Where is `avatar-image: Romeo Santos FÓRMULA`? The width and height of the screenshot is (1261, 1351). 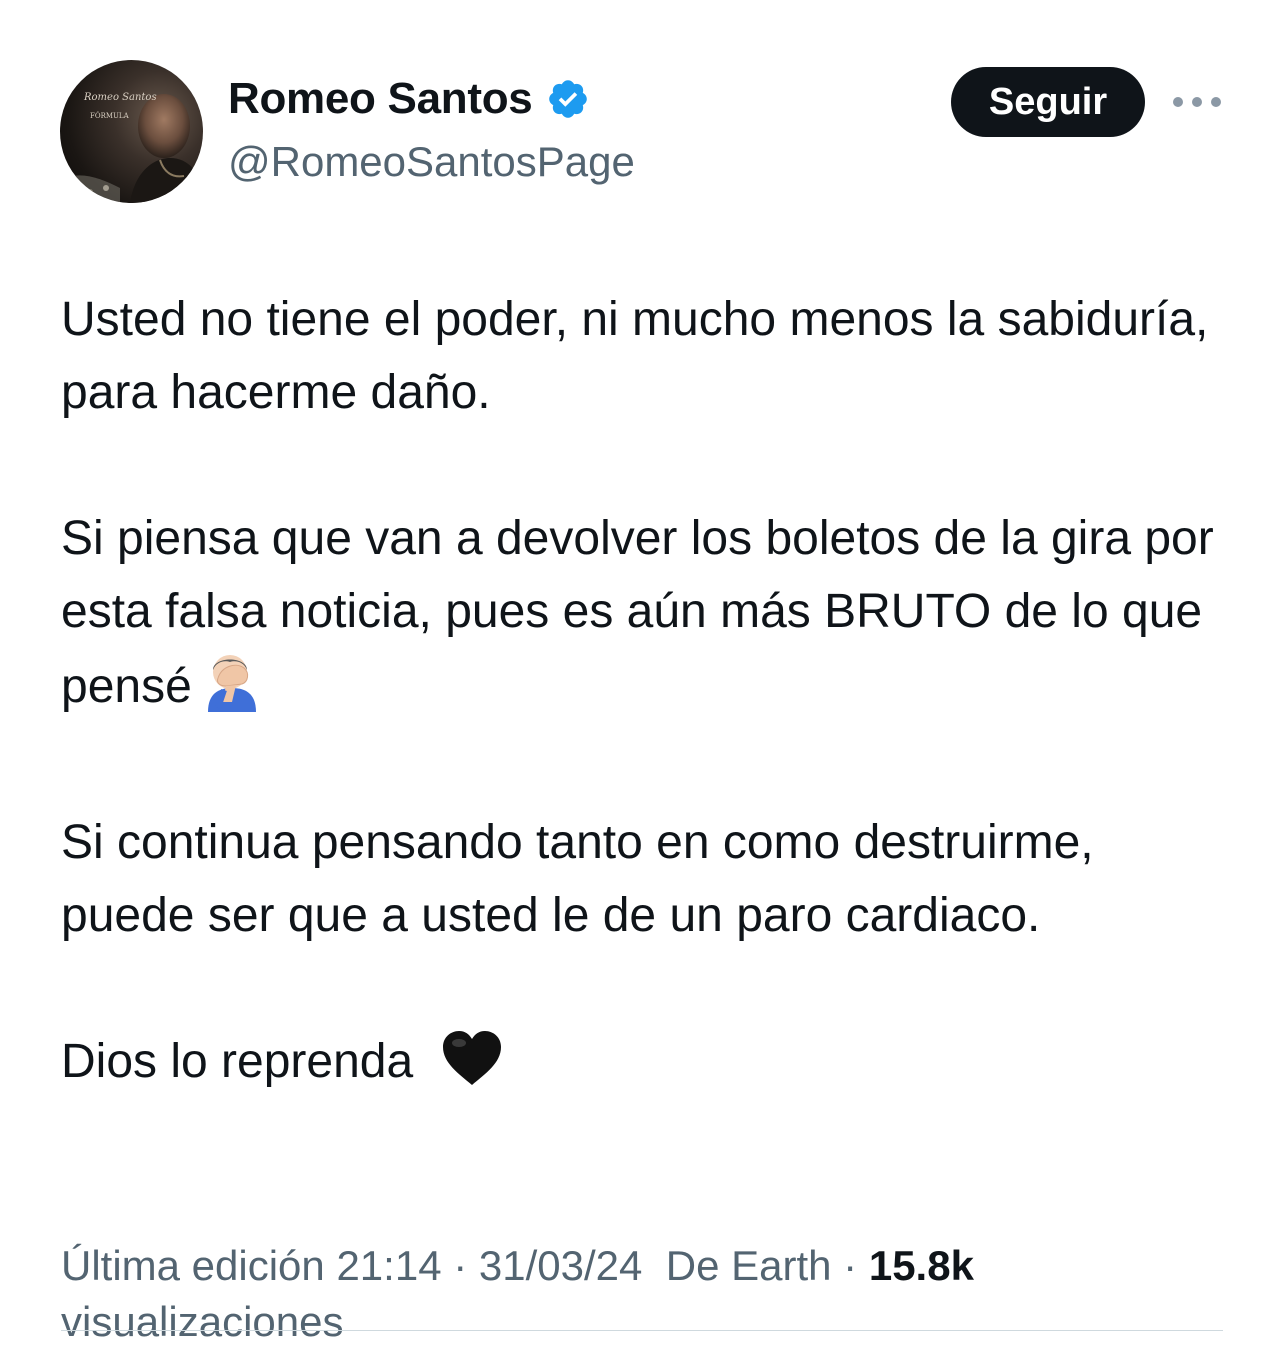
avatar-image: Romeo Santos FÓRMULA is located at coordinates (131, 147).